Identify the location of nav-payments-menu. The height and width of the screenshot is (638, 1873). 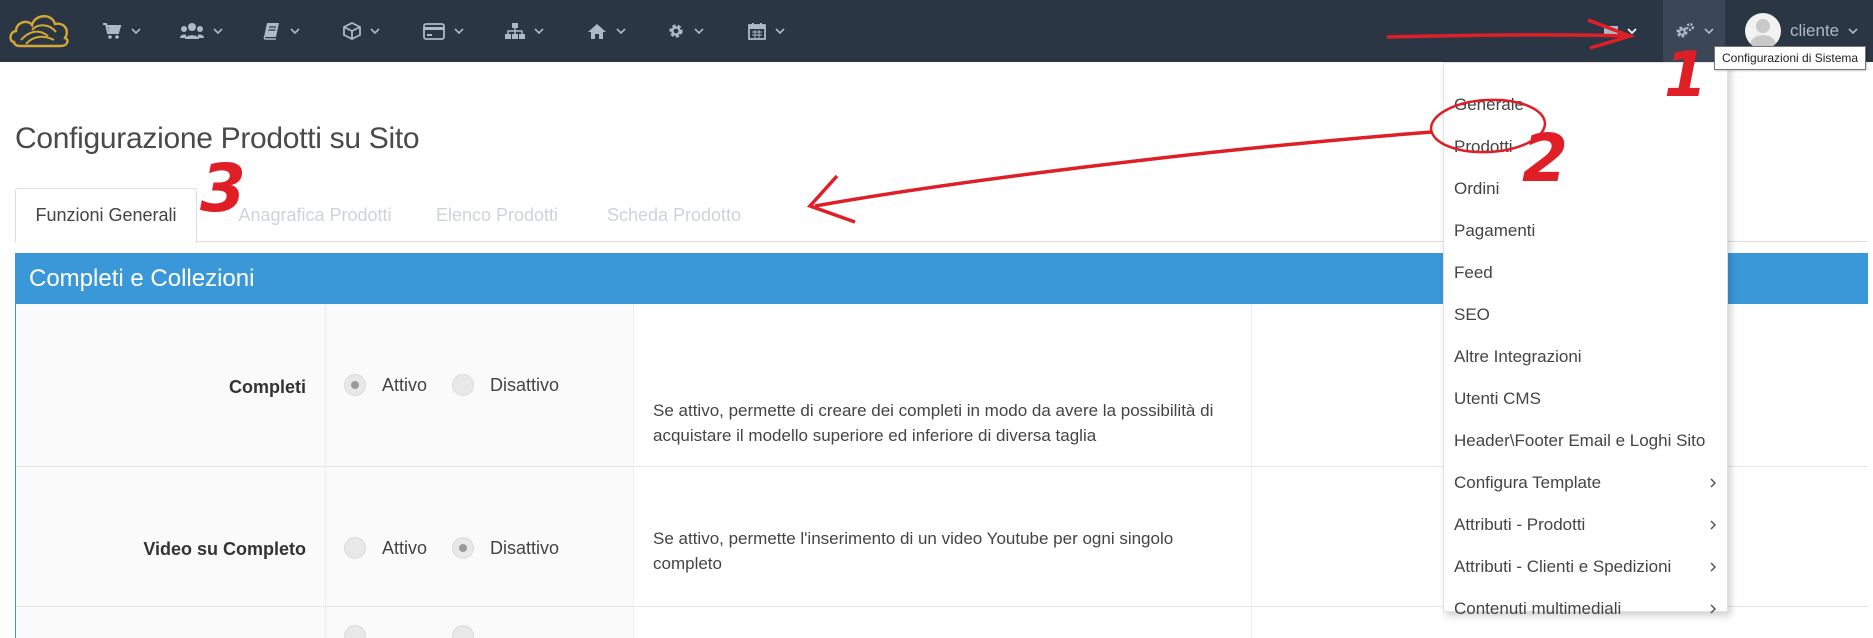
(443, 31).